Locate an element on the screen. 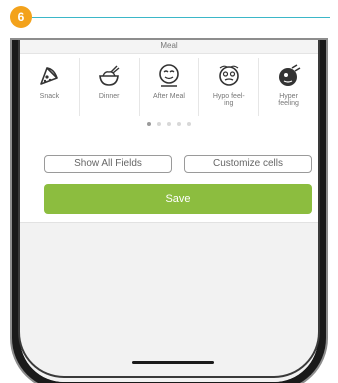  tag-label: Snack is located at coordinates (49, 96).